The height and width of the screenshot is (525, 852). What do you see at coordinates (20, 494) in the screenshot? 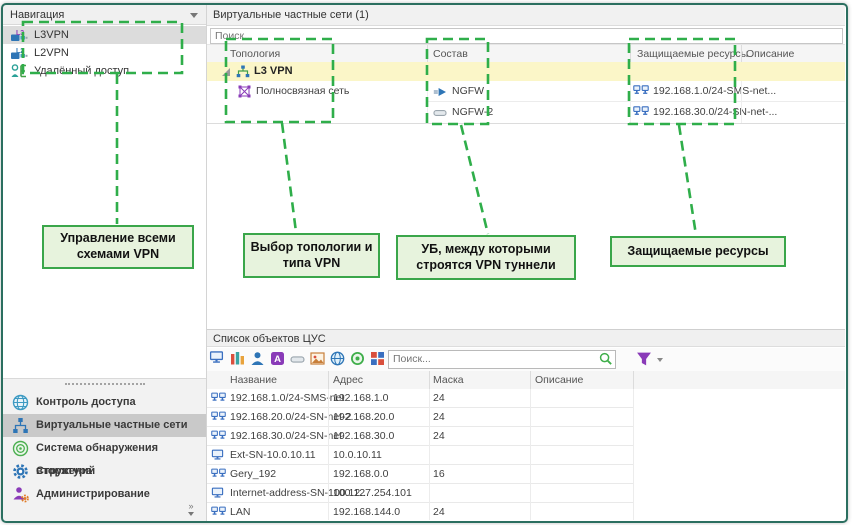
I see `admin-icon` at bounding box center [20, 494].